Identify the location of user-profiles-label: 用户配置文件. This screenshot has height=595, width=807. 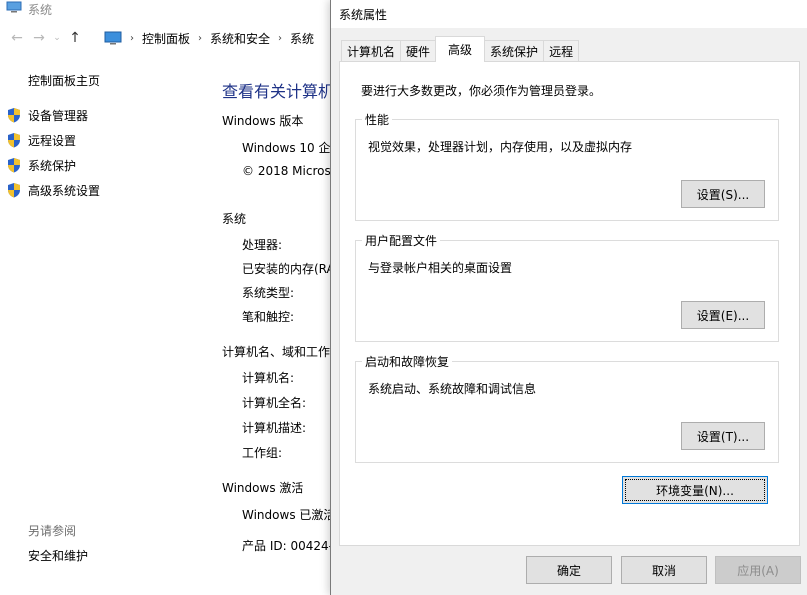
(401, 240).